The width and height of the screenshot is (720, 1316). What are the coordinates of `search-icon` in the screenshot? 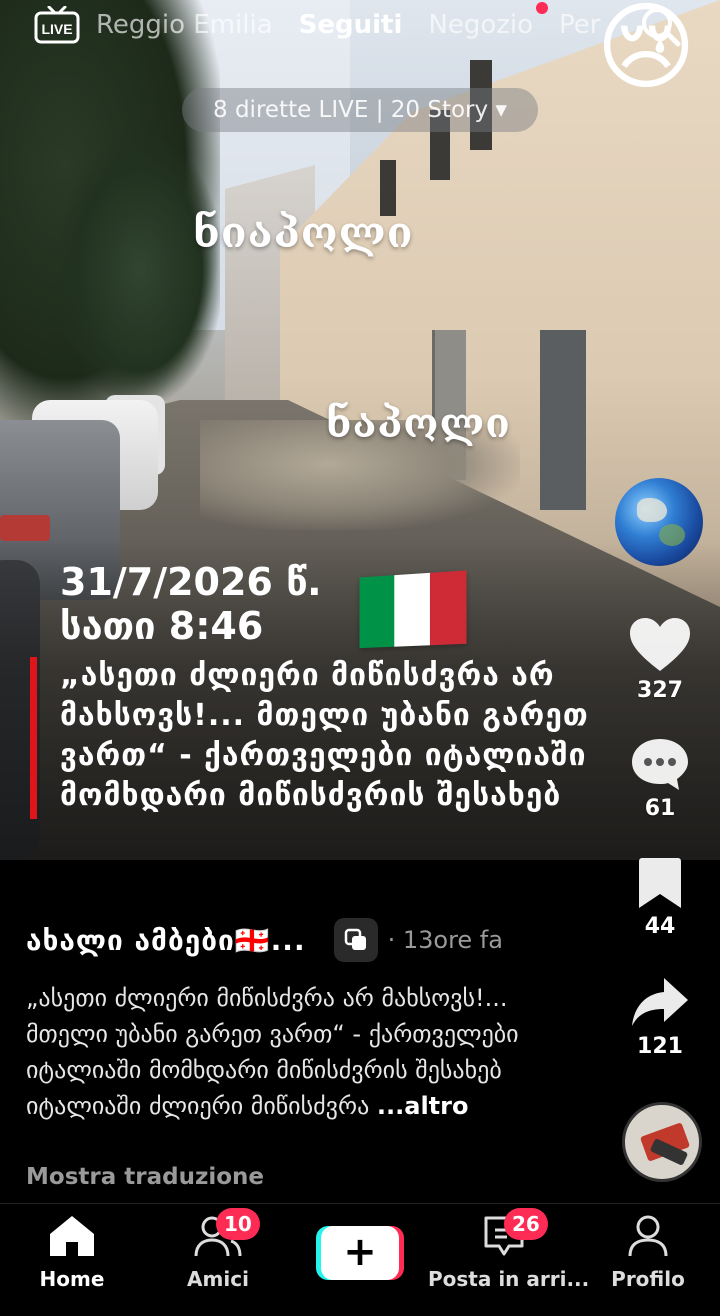 It's located at (660, 26).